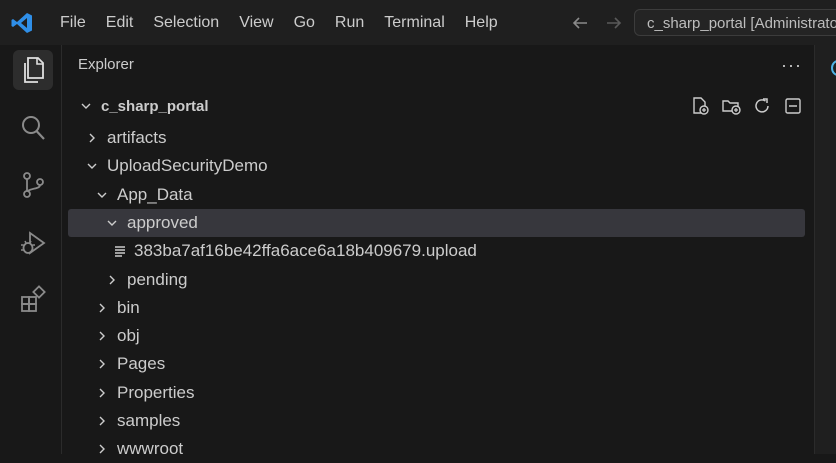 The height and width of the screenshot is (463, 836). I want to click on menu-file: File, so click(73, 22).